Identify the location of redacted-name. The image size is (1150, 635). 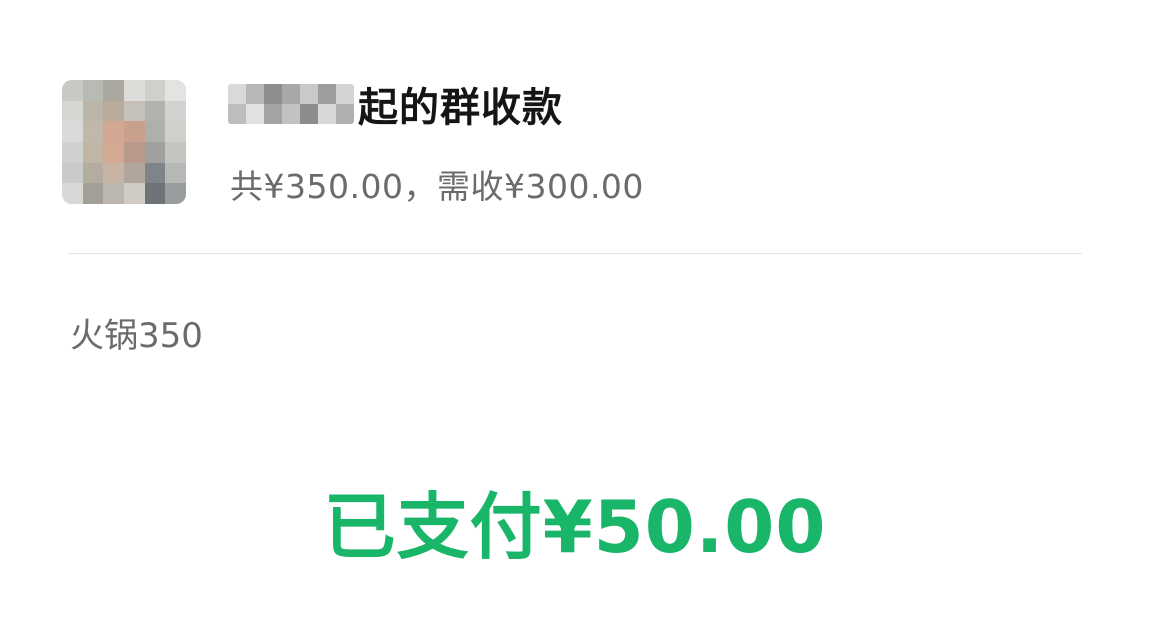
(291, 104).